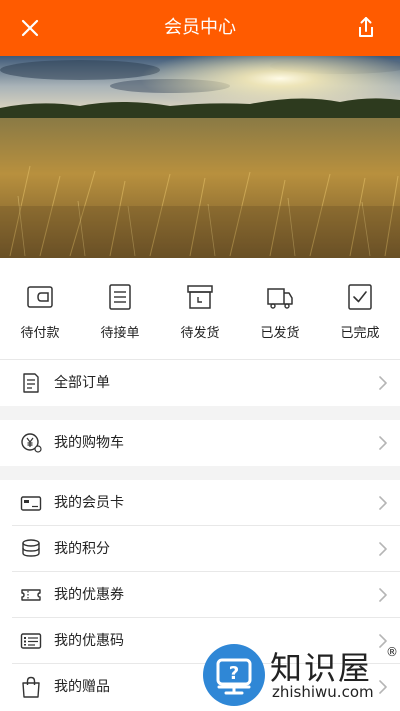  I want to click on menu-label: 我的会员卡, so click(89, 503).